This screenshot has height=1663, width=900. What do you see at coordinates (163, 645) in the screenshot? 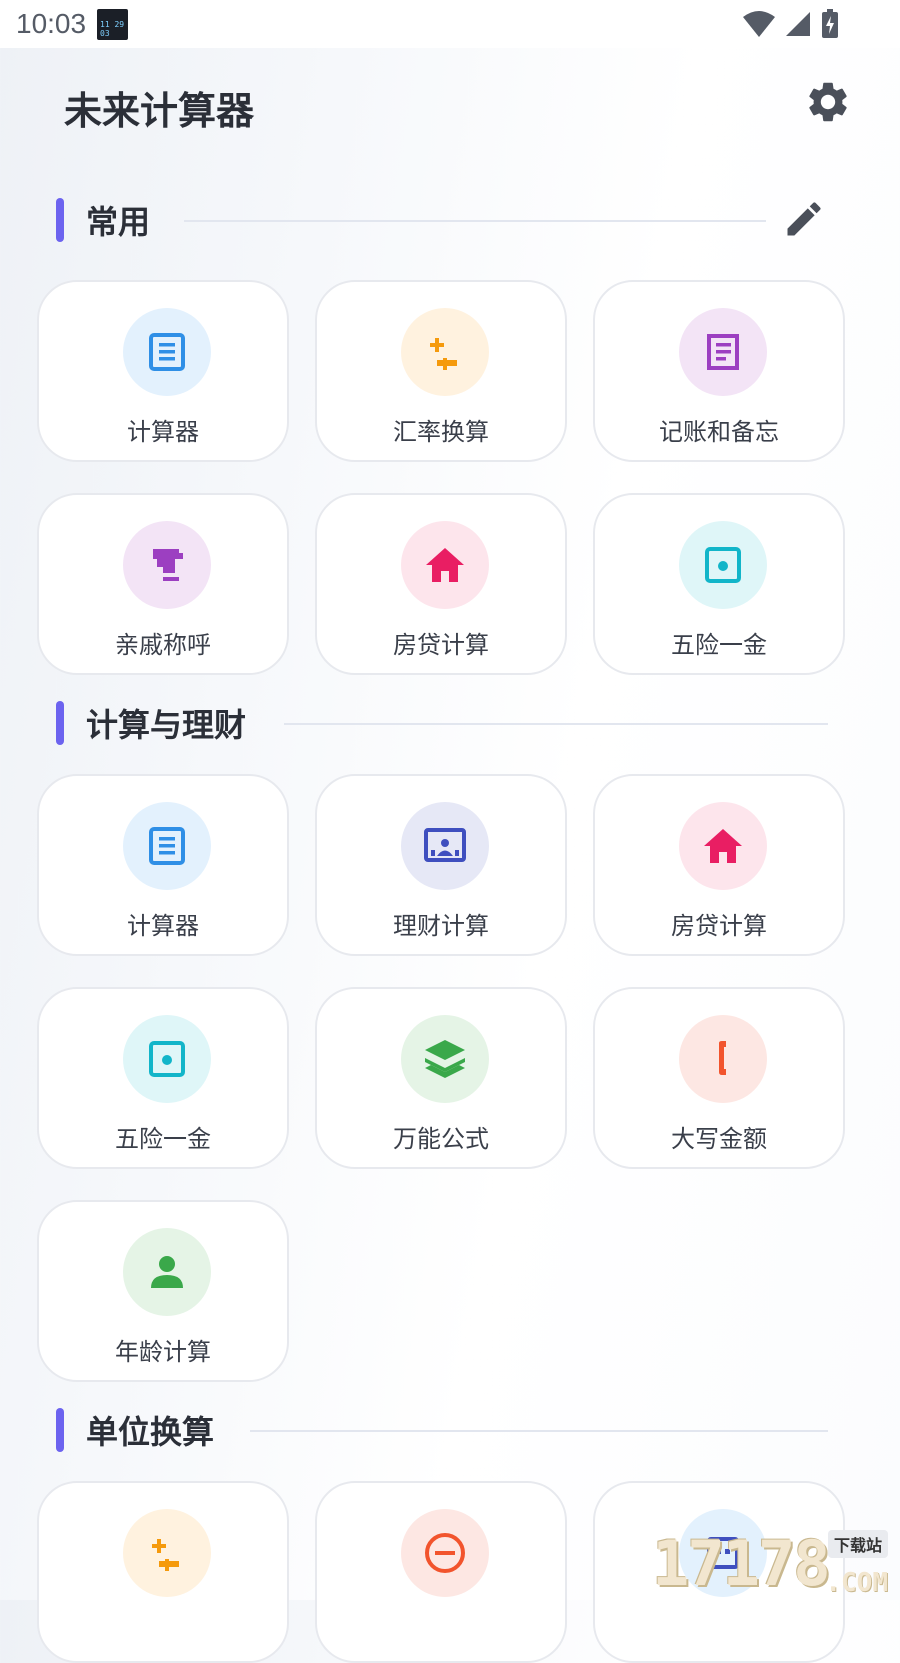
I see `tile-label: 亲戚称呼` at bounding box center [163, 645].